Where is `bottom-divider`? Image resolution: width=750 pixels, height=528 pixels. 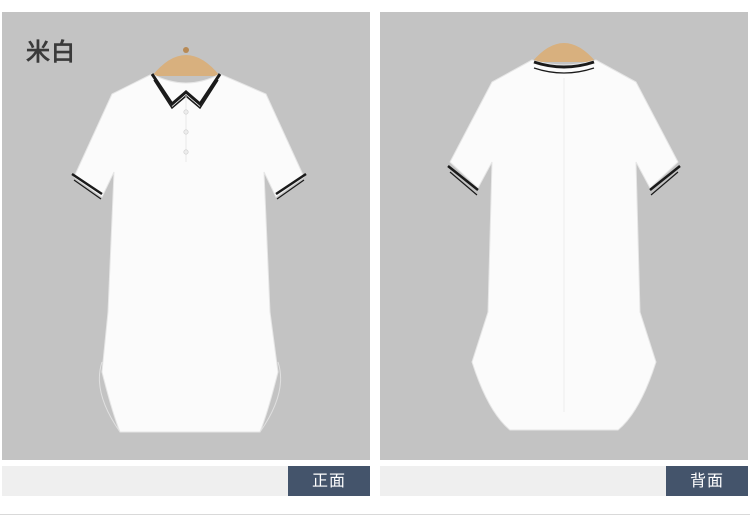
bottom-divider is located at coordinates (375, 514).